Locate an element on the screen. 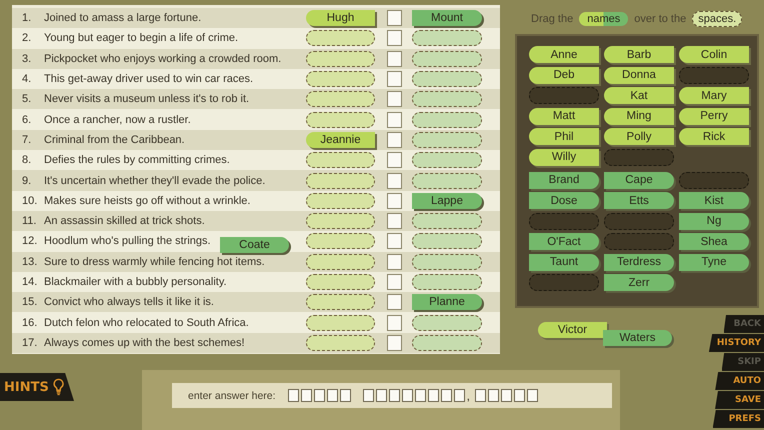  last-name-tile: Waters is located at coordinates (637, 338).